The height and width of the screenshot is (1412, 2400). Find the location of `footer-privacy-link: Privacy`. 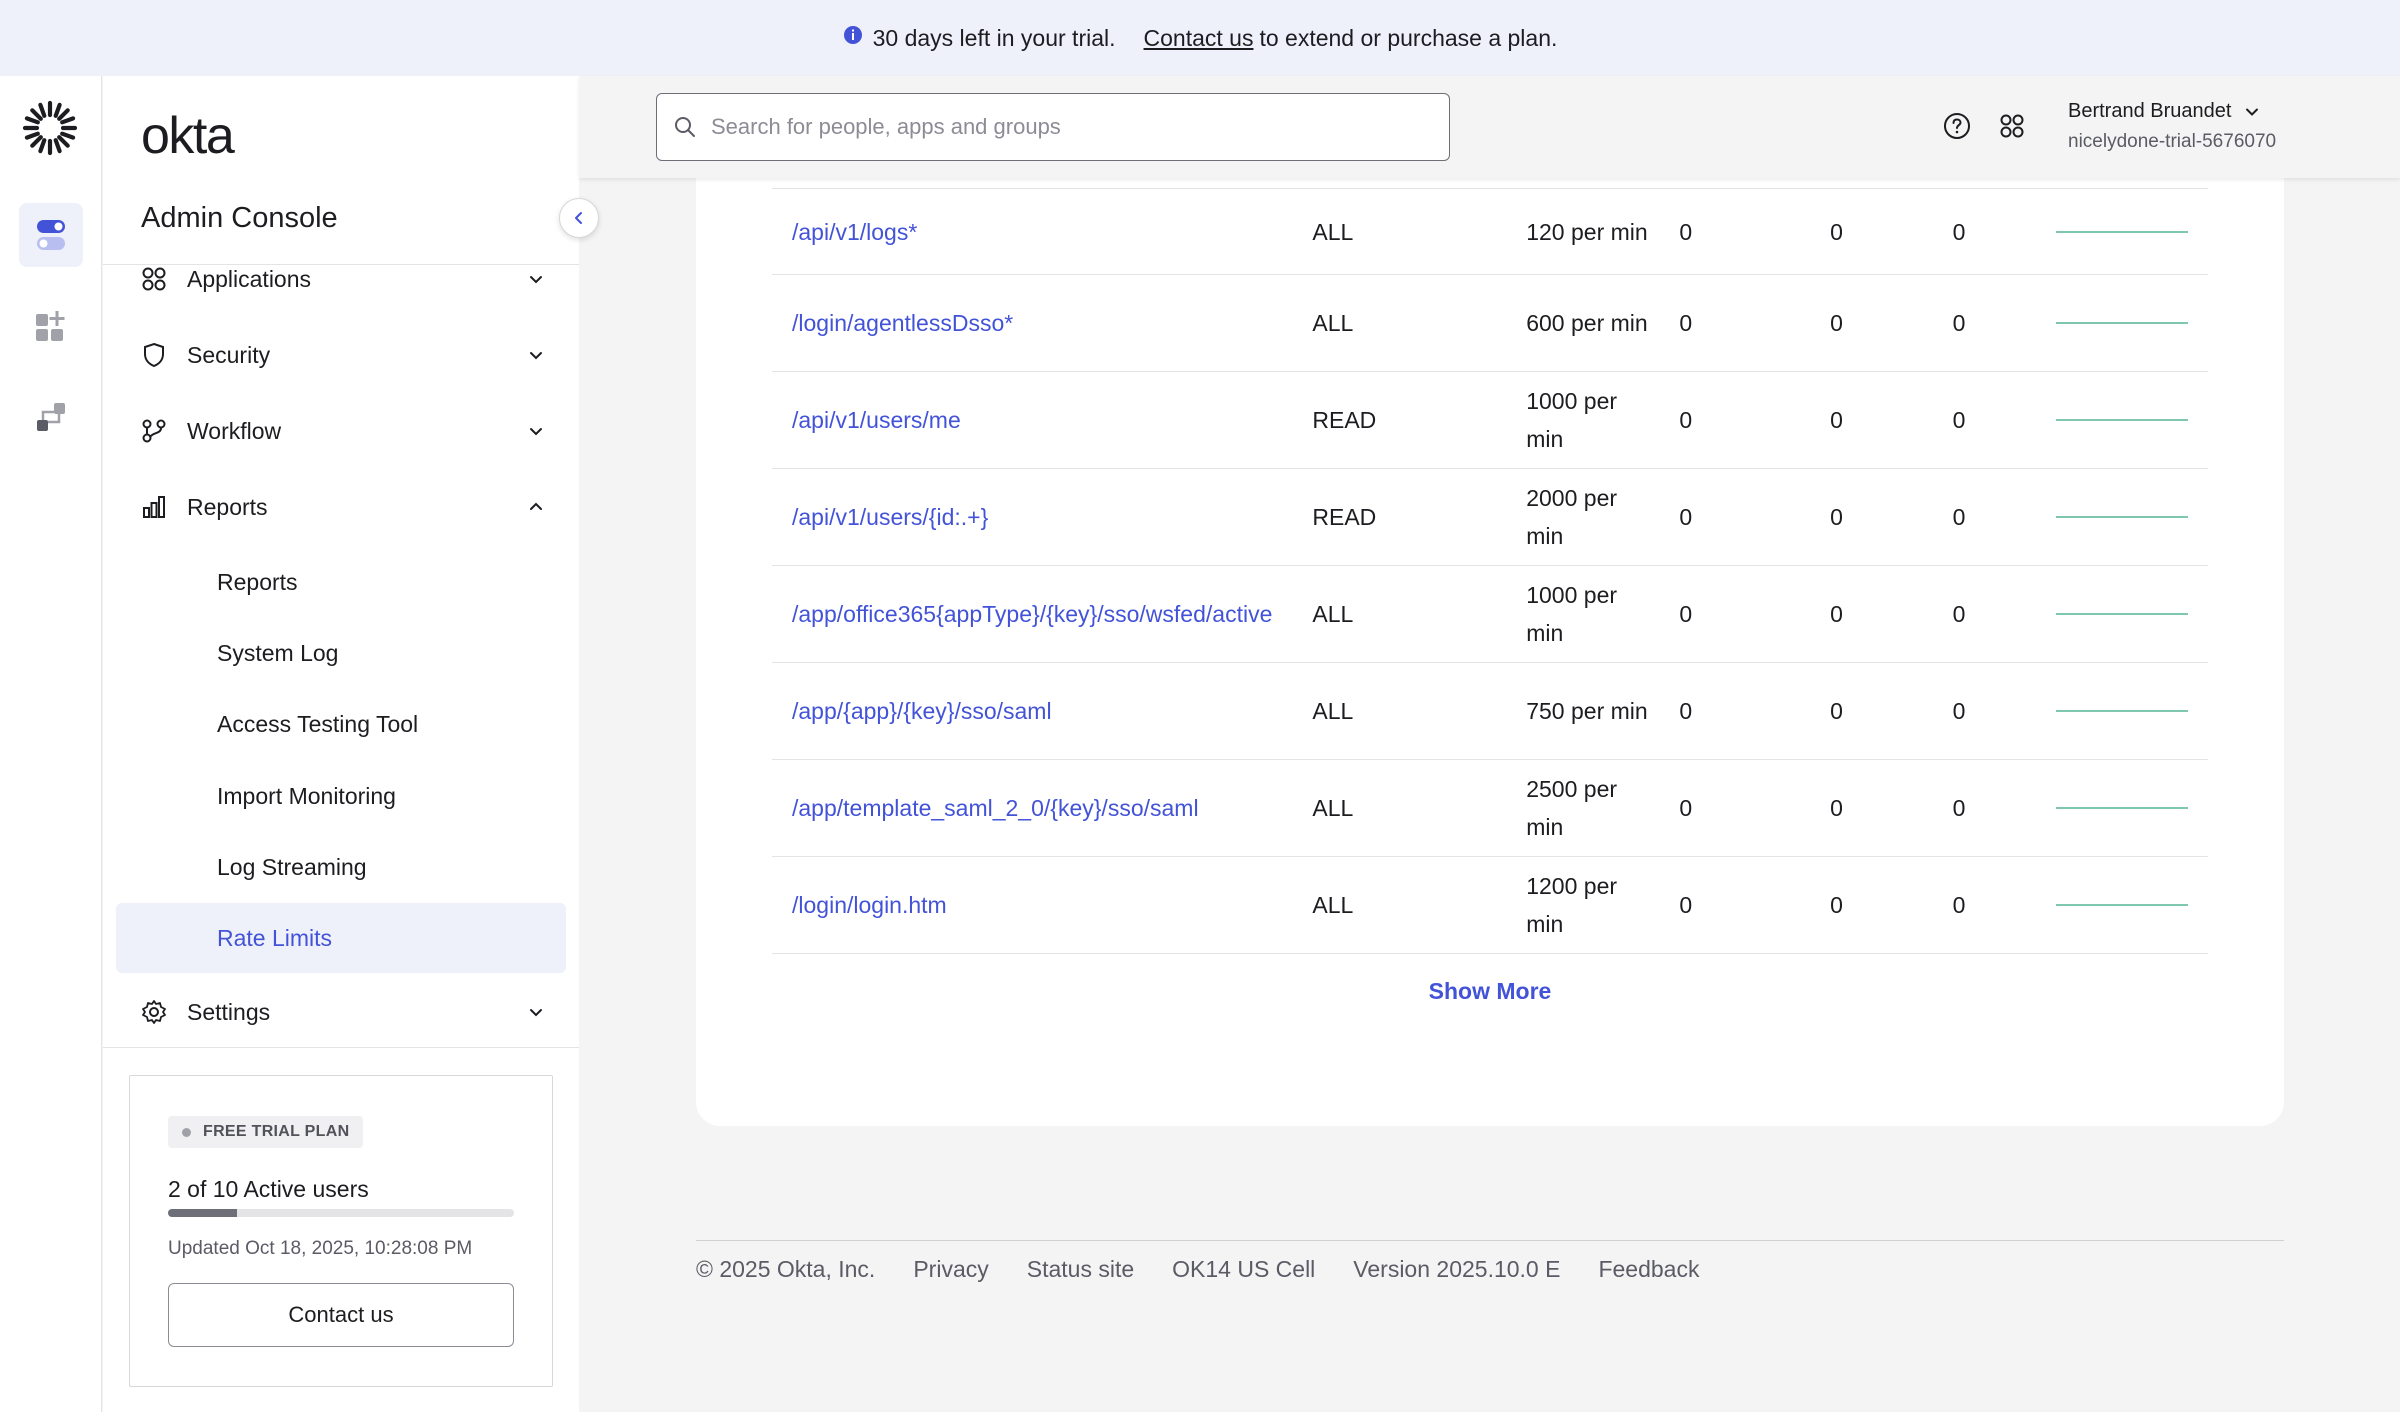

footer-privacy-link: Privacy is located at coordinates (950, 1269).